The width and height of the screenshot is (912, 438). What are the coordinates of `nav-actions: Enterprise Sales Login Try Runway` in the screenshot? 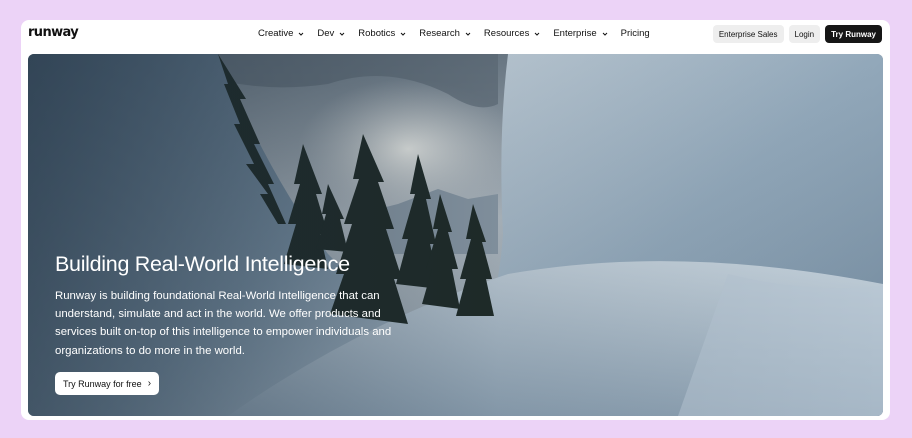 It's located at (797, 34).